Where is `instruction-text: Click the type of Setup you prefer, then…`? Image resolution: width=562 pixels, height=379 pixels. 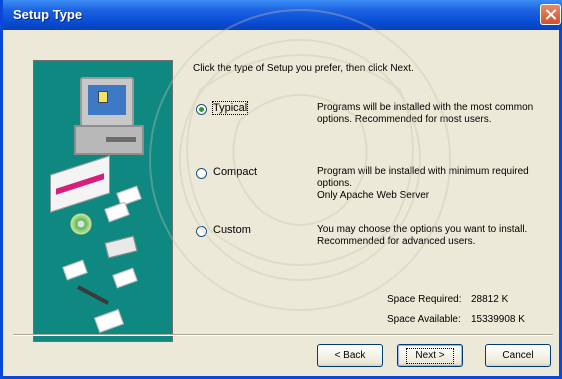 instruction-text: Click the type of Setup you prefer, then… is located at coordinates (303, 68).